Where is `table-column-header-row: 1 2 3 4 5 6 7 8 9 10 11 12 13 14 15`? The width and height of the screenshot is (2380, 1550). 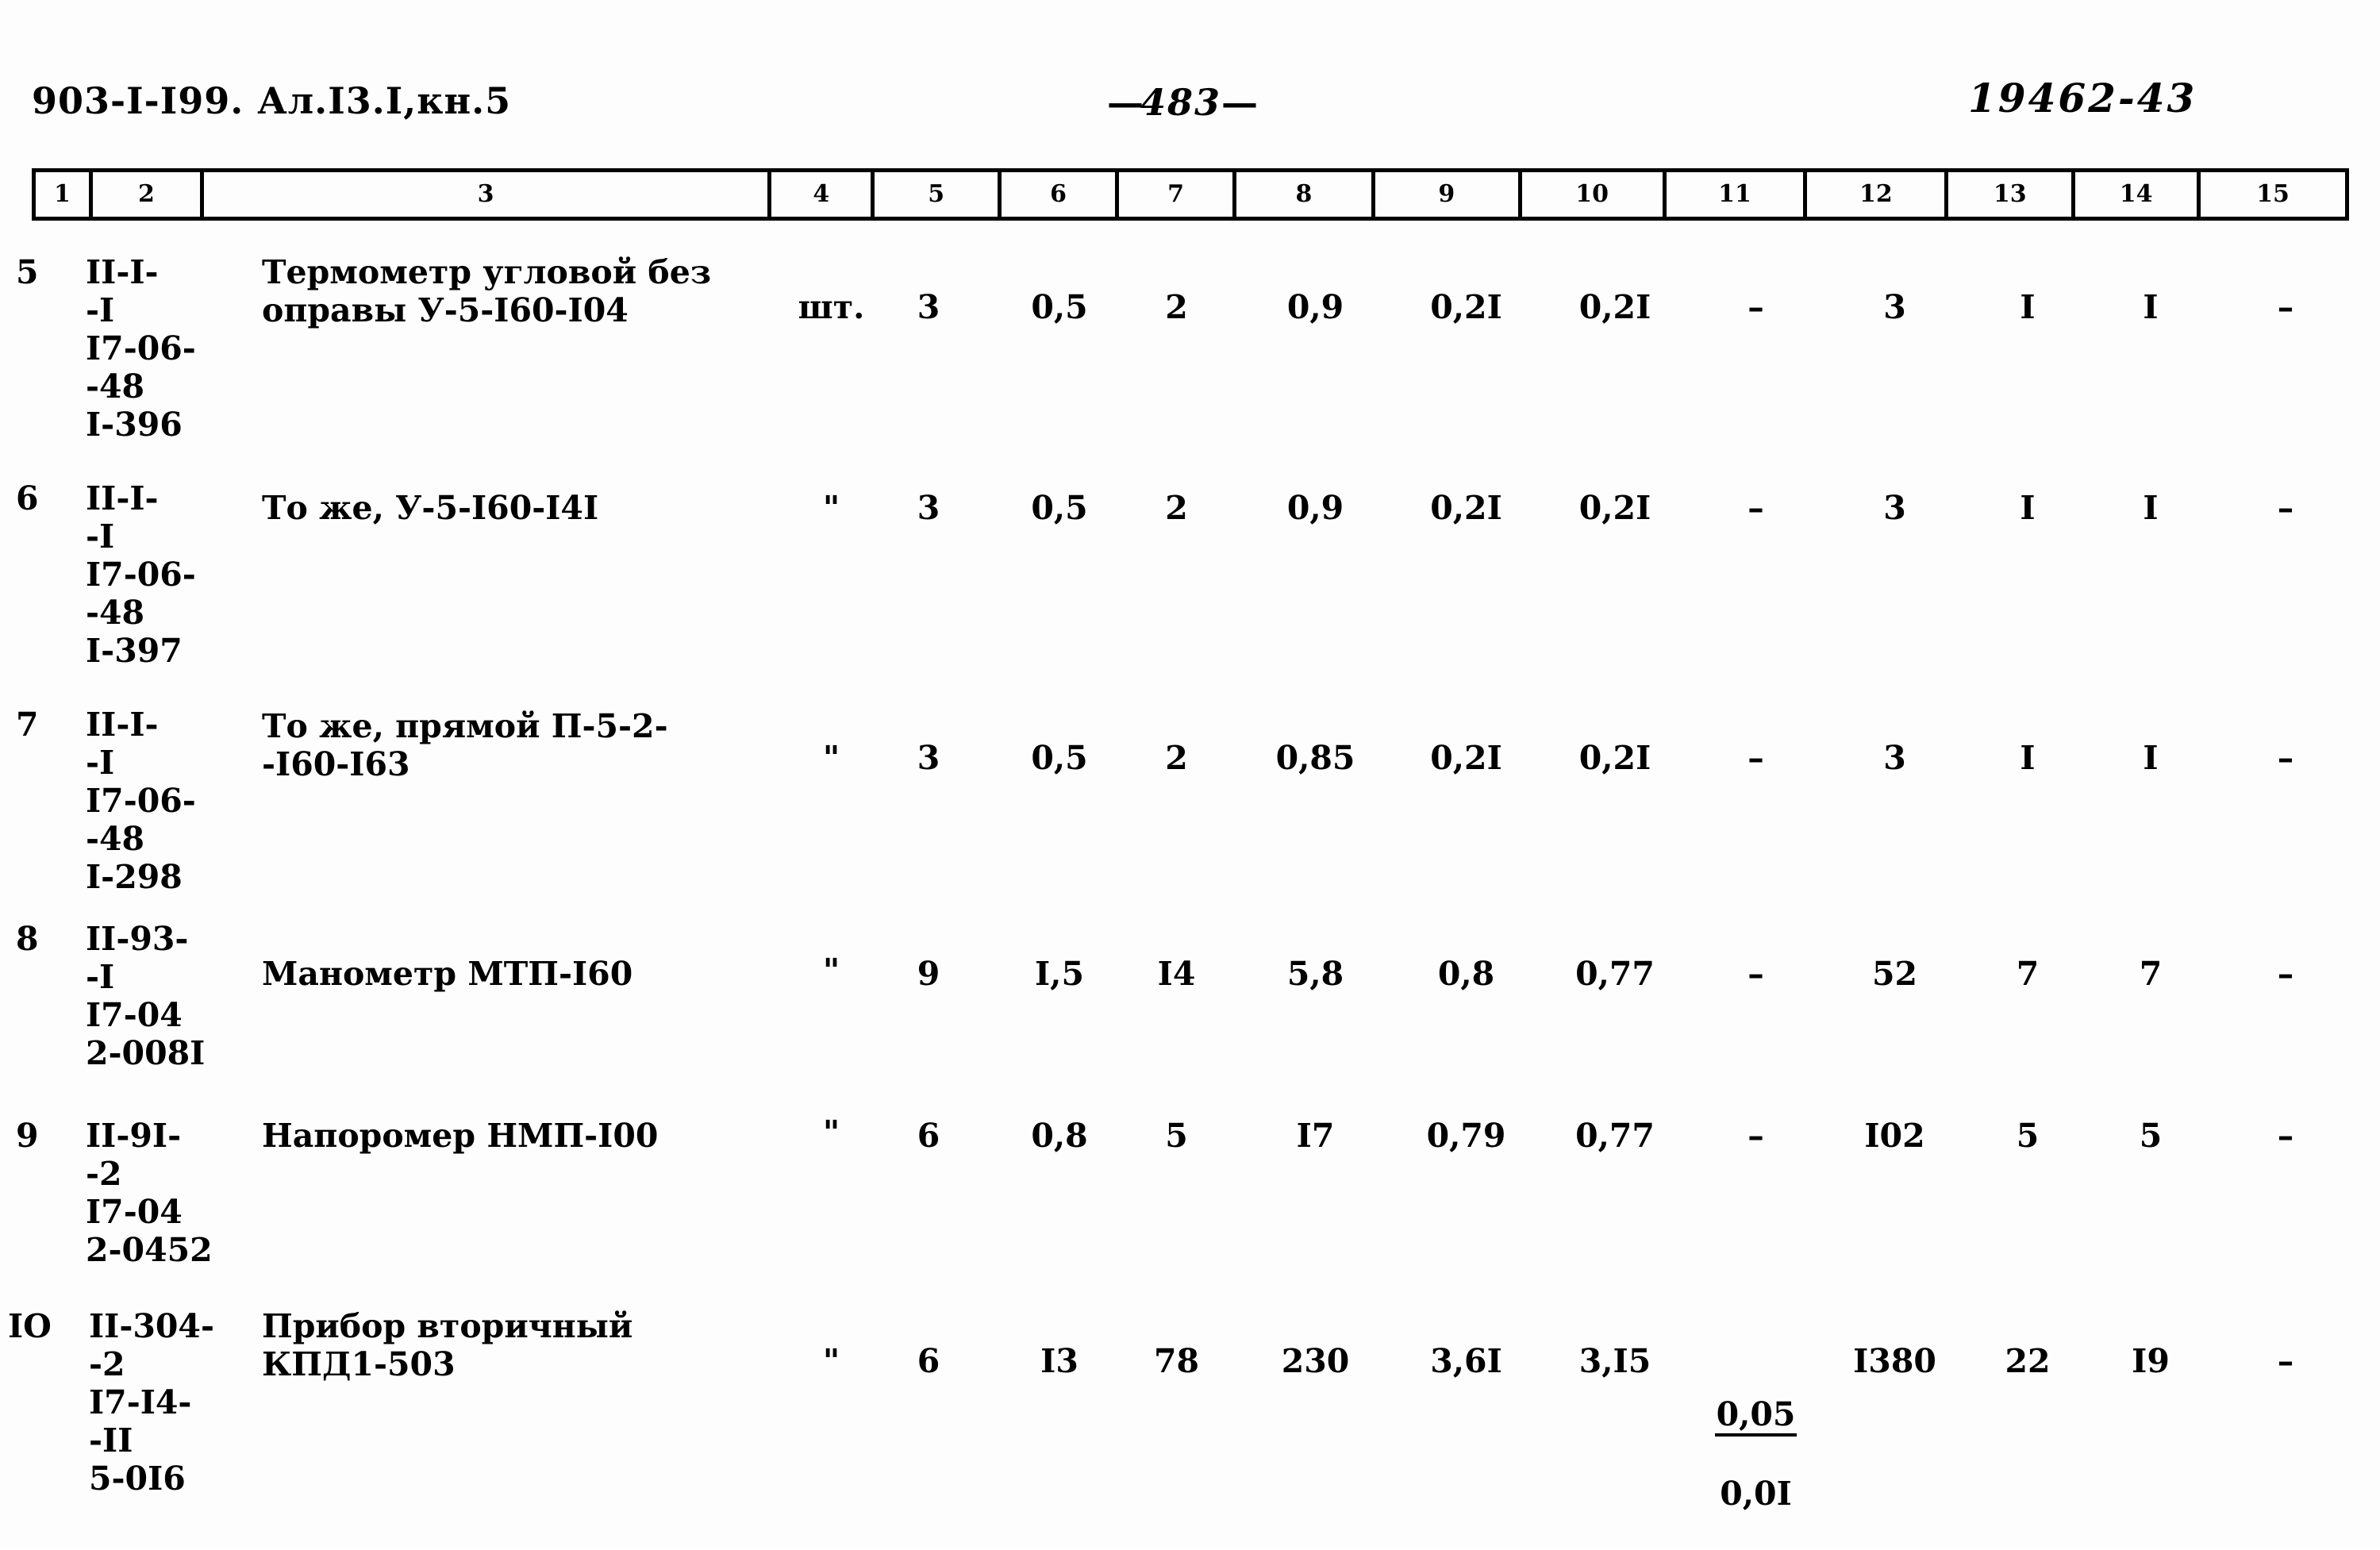
table-column-header-row: 1 2 3 4 5 6 7 8 9 10 11 12 13 14 15 is located at coordinates (1190, 194).